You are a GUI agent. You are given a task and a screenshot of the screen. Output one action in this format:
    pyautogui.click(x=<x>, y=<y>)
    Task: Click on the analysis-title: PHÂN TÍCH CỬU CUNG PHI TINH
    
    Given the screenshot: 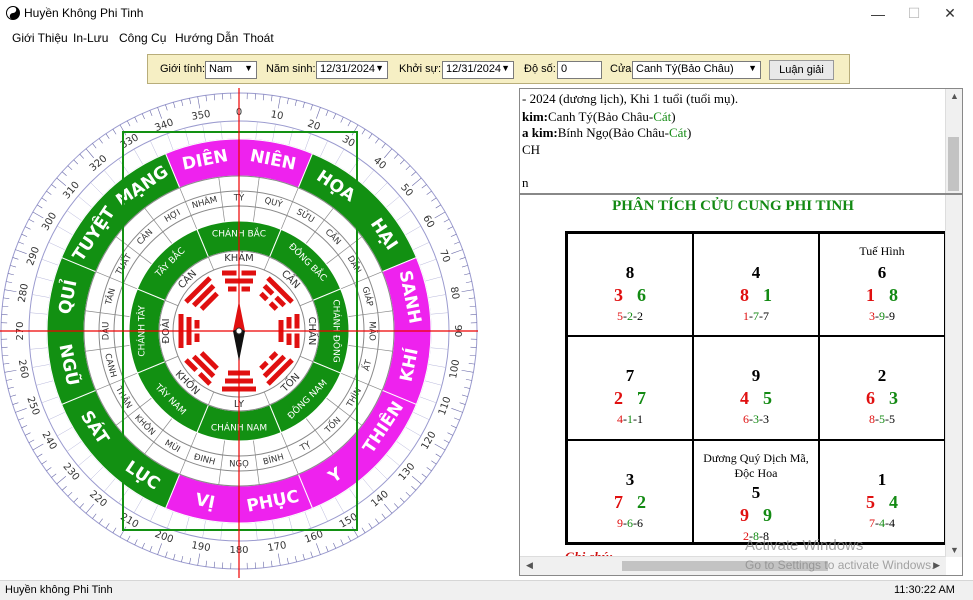 What is the action you would take?
    pyautogui.click(x=733, y=206)
    